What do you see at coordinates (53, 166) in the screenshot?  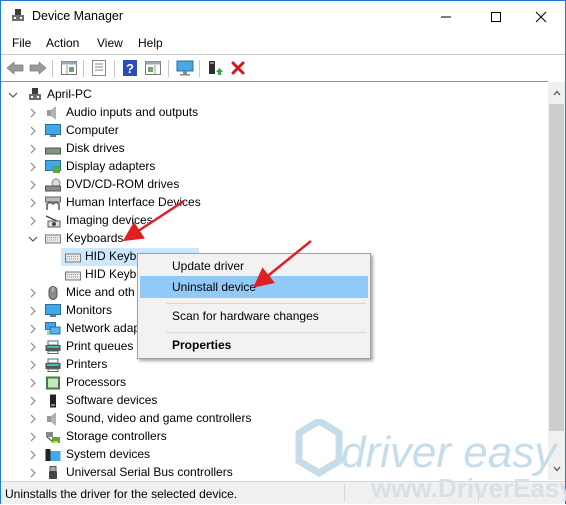 I see `display-adapter-icon` at bounding box center [53, 166].